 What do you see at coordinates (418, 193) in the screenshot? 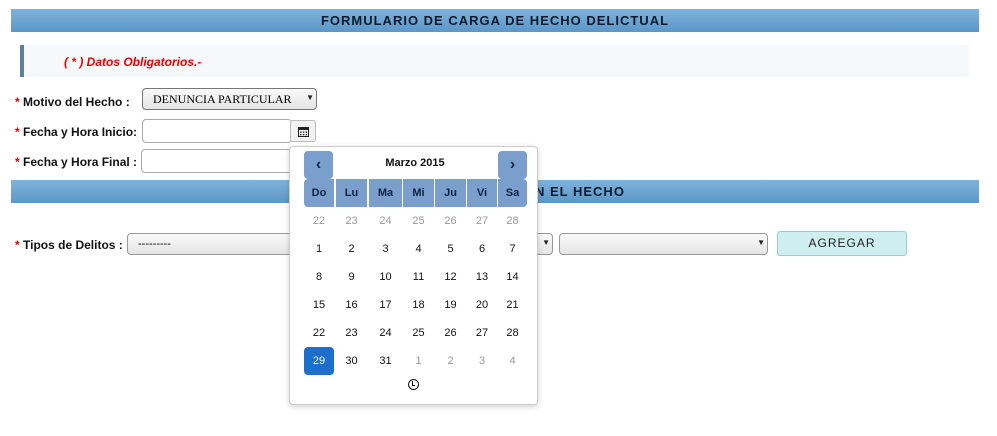
I see `dow-header: Mi` at bounding box center [418, 193].